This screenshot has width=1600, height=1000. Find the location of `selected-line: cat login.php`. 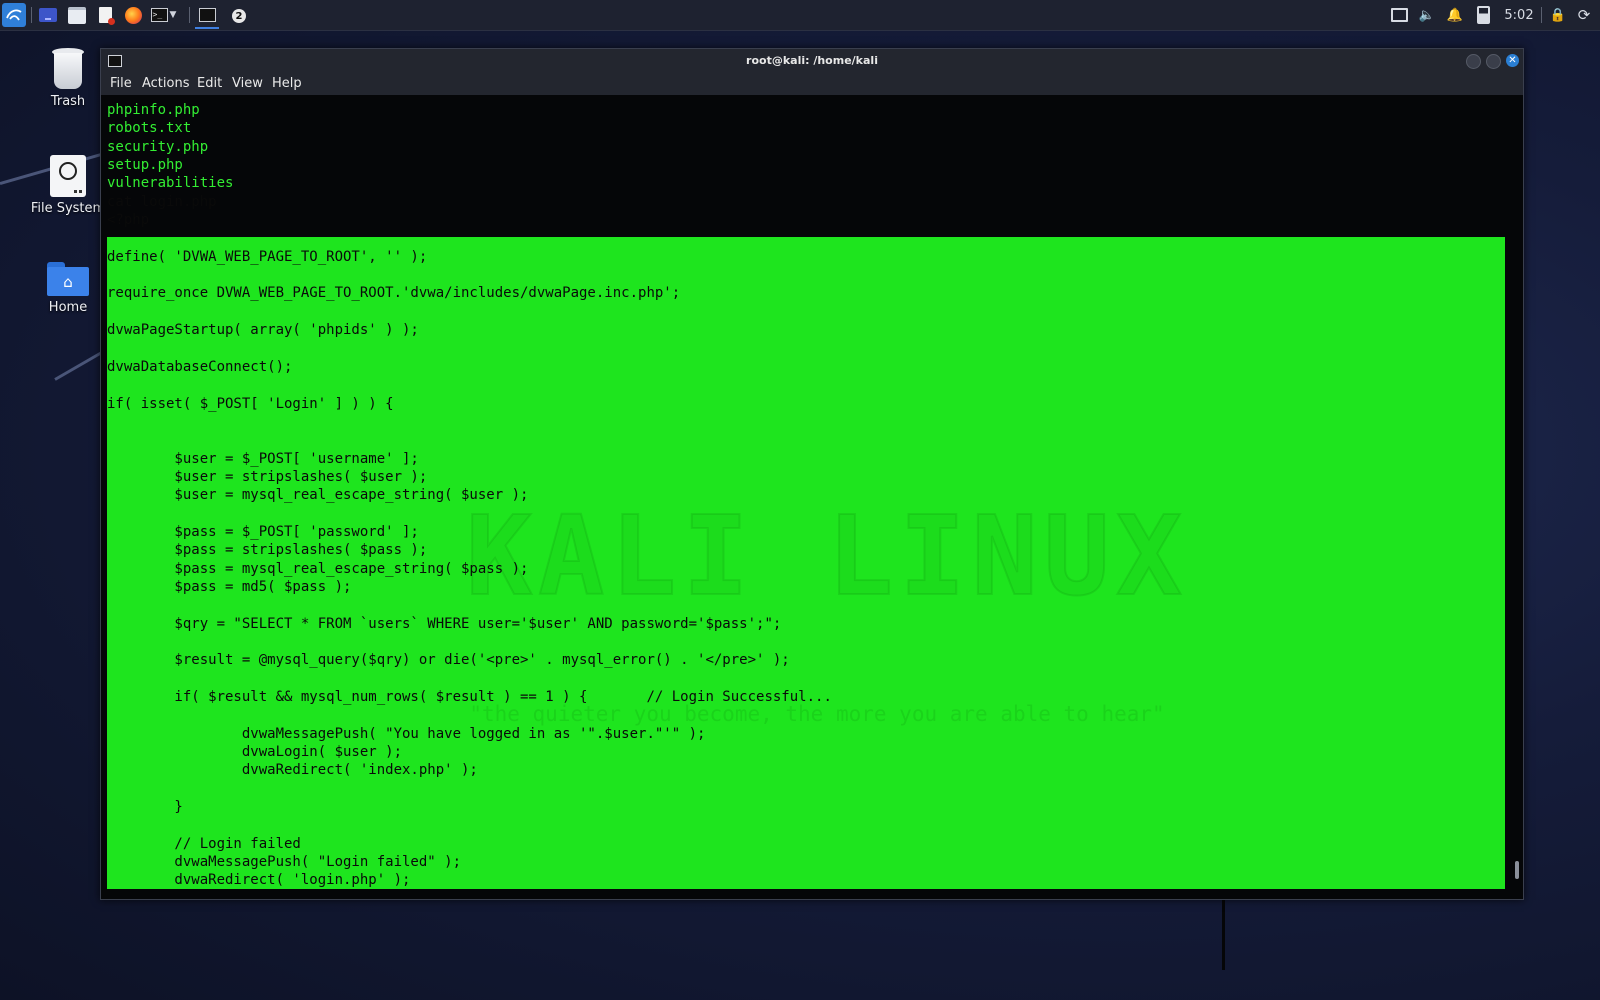

selected-line: cat login.php is located at coordinates (162, 201).